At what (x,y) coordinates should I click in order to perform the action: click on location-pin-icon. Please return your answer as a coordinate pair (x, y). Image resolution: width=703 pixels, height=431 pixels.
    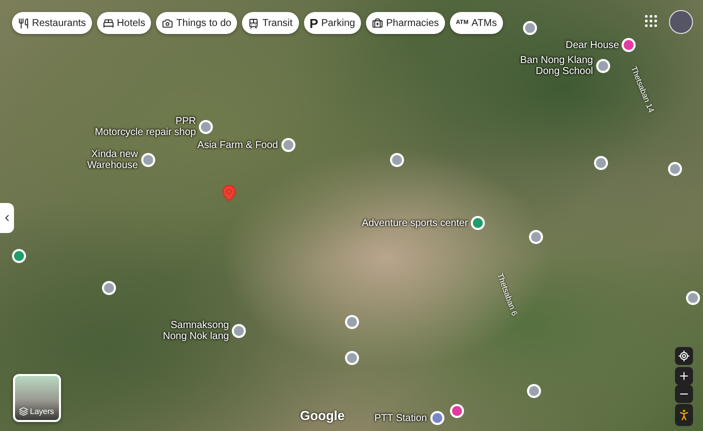
    Looking at the image, I should click on (229, 193).